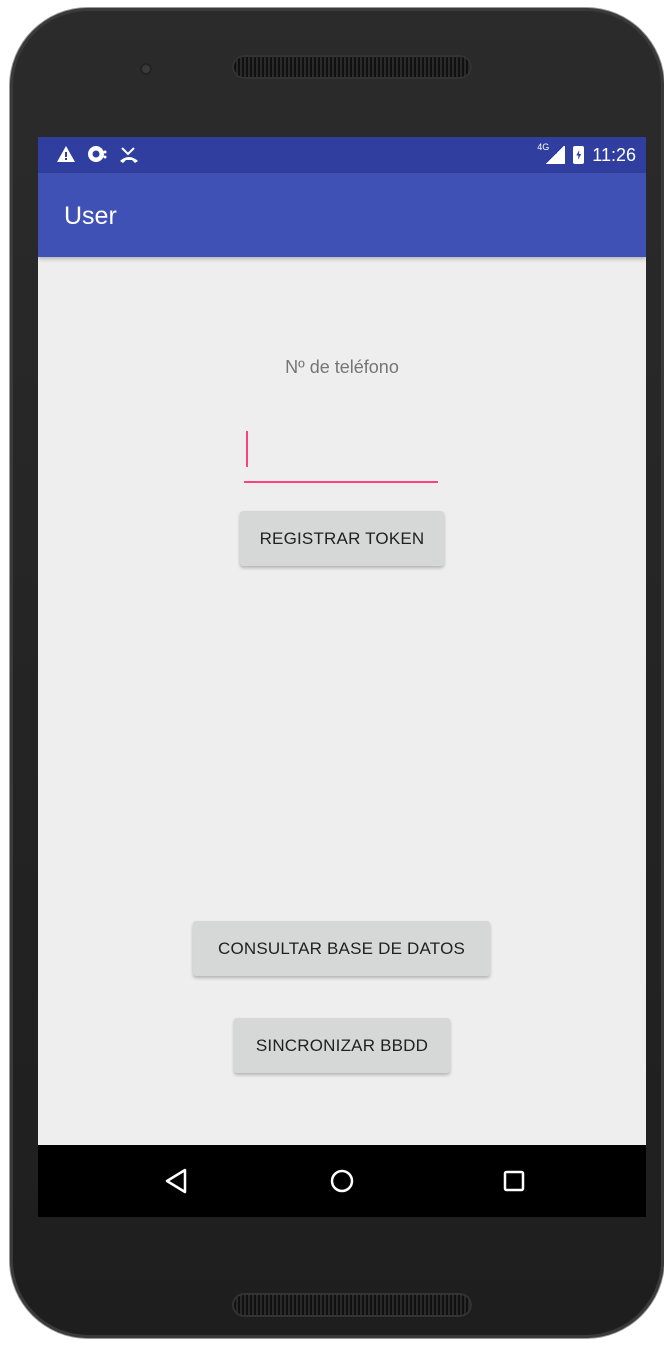  I want to click on front-camera, so click(146, 69).